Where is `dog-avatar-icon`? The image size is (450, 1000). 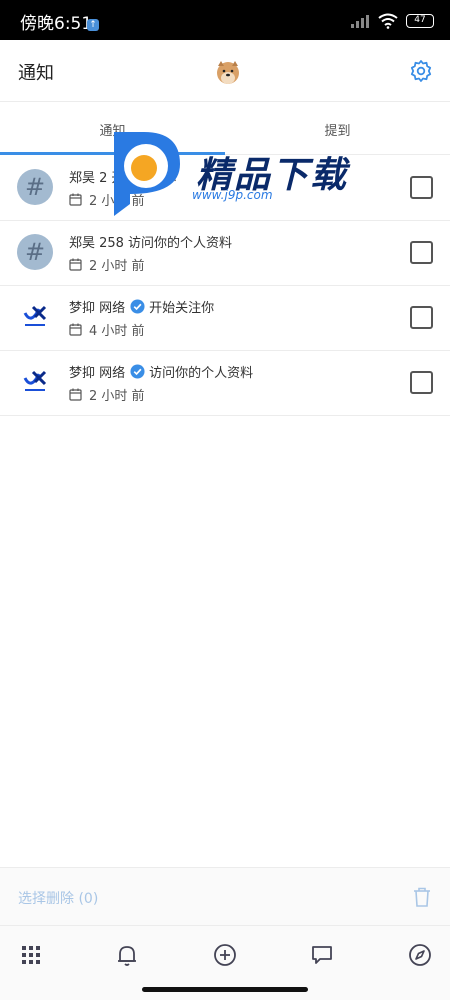 dog-avatar-icon is located at coordinates (228, 72).